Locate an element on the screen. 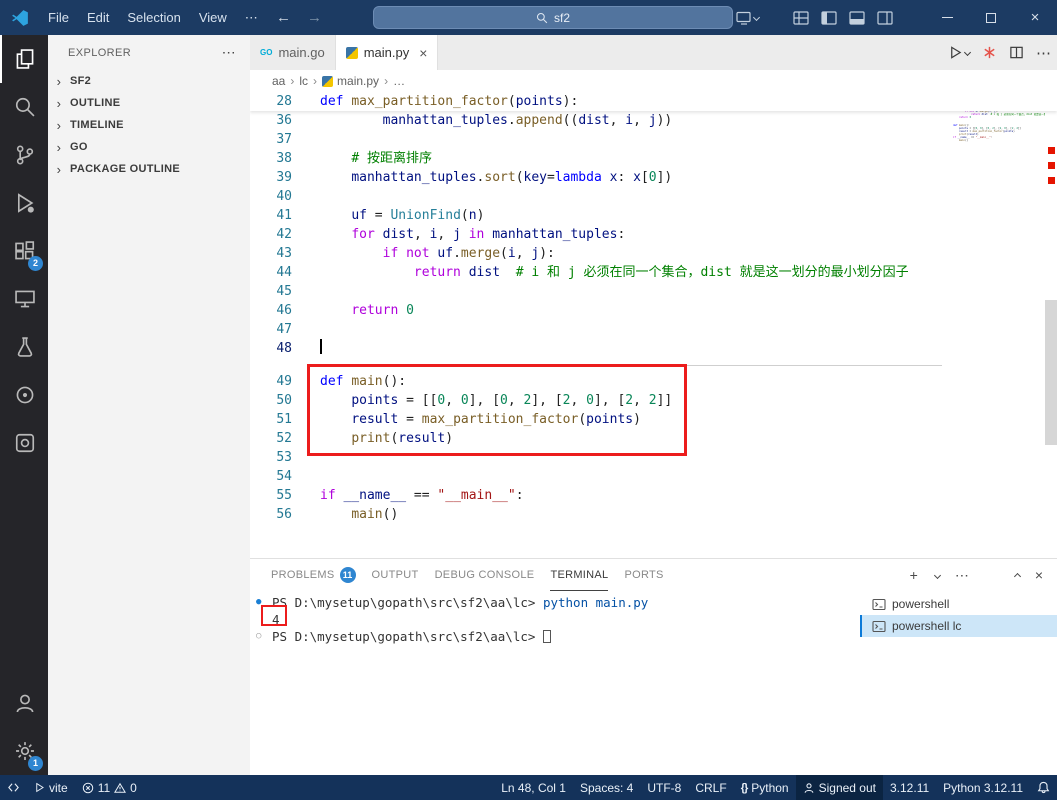  toggle-primary-sidebar-icon is located at coordinates (829, 17).